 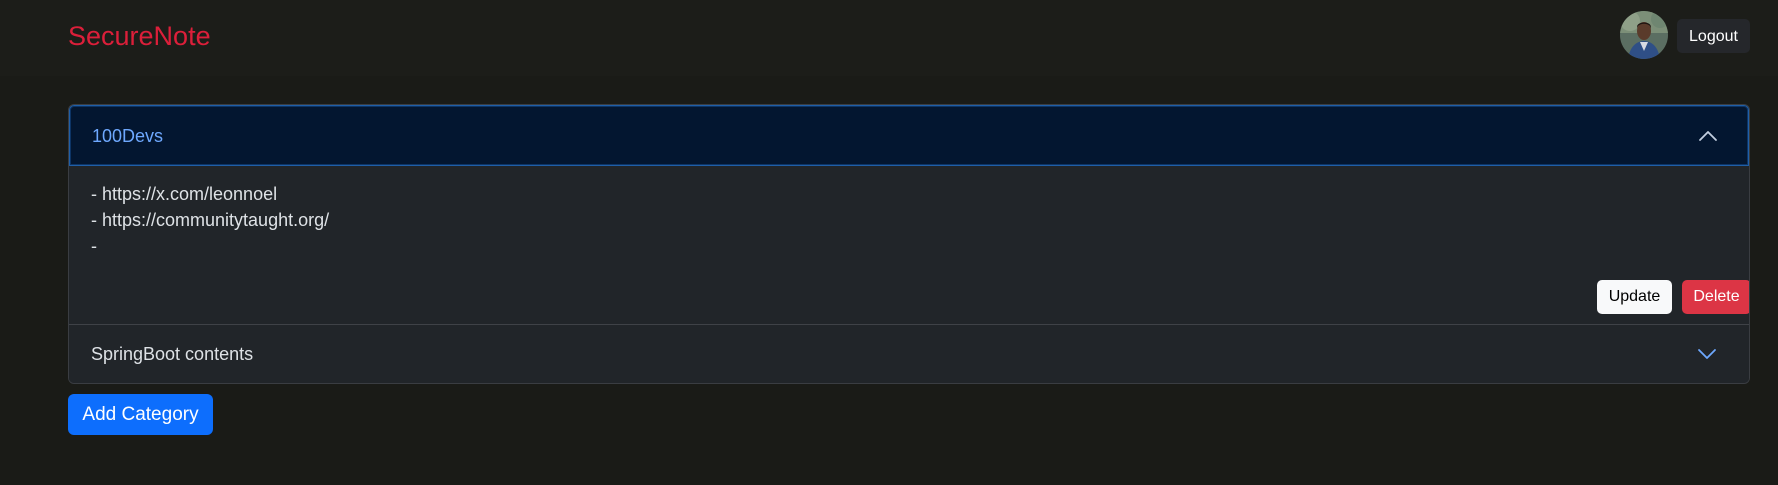 I want to click on chevron-up-icon, so click(x=1708, y=136).